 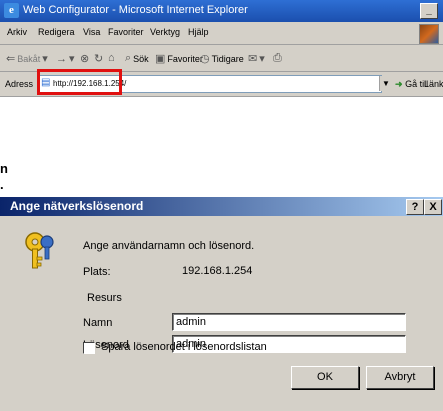 I want to click on username-input: admin, so click(x=289, y=322).